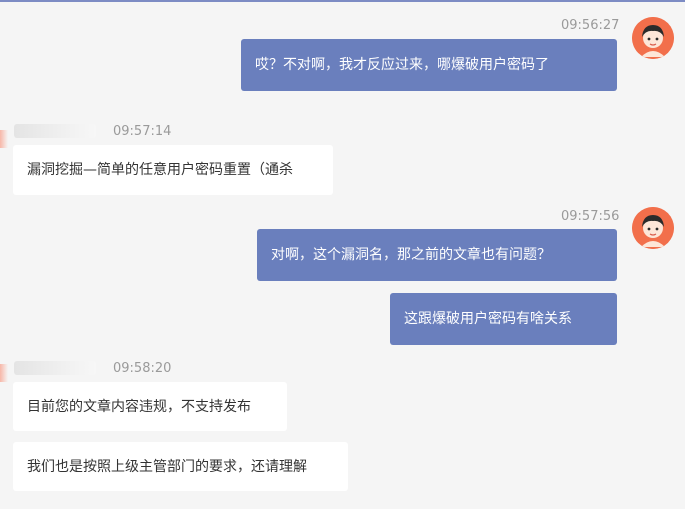  Describe the element at coordinates (402, 65) in the screenshot. I see `message-text: 哎？不对啊，我才反应过来，哪爆破用户密码了` at that location.